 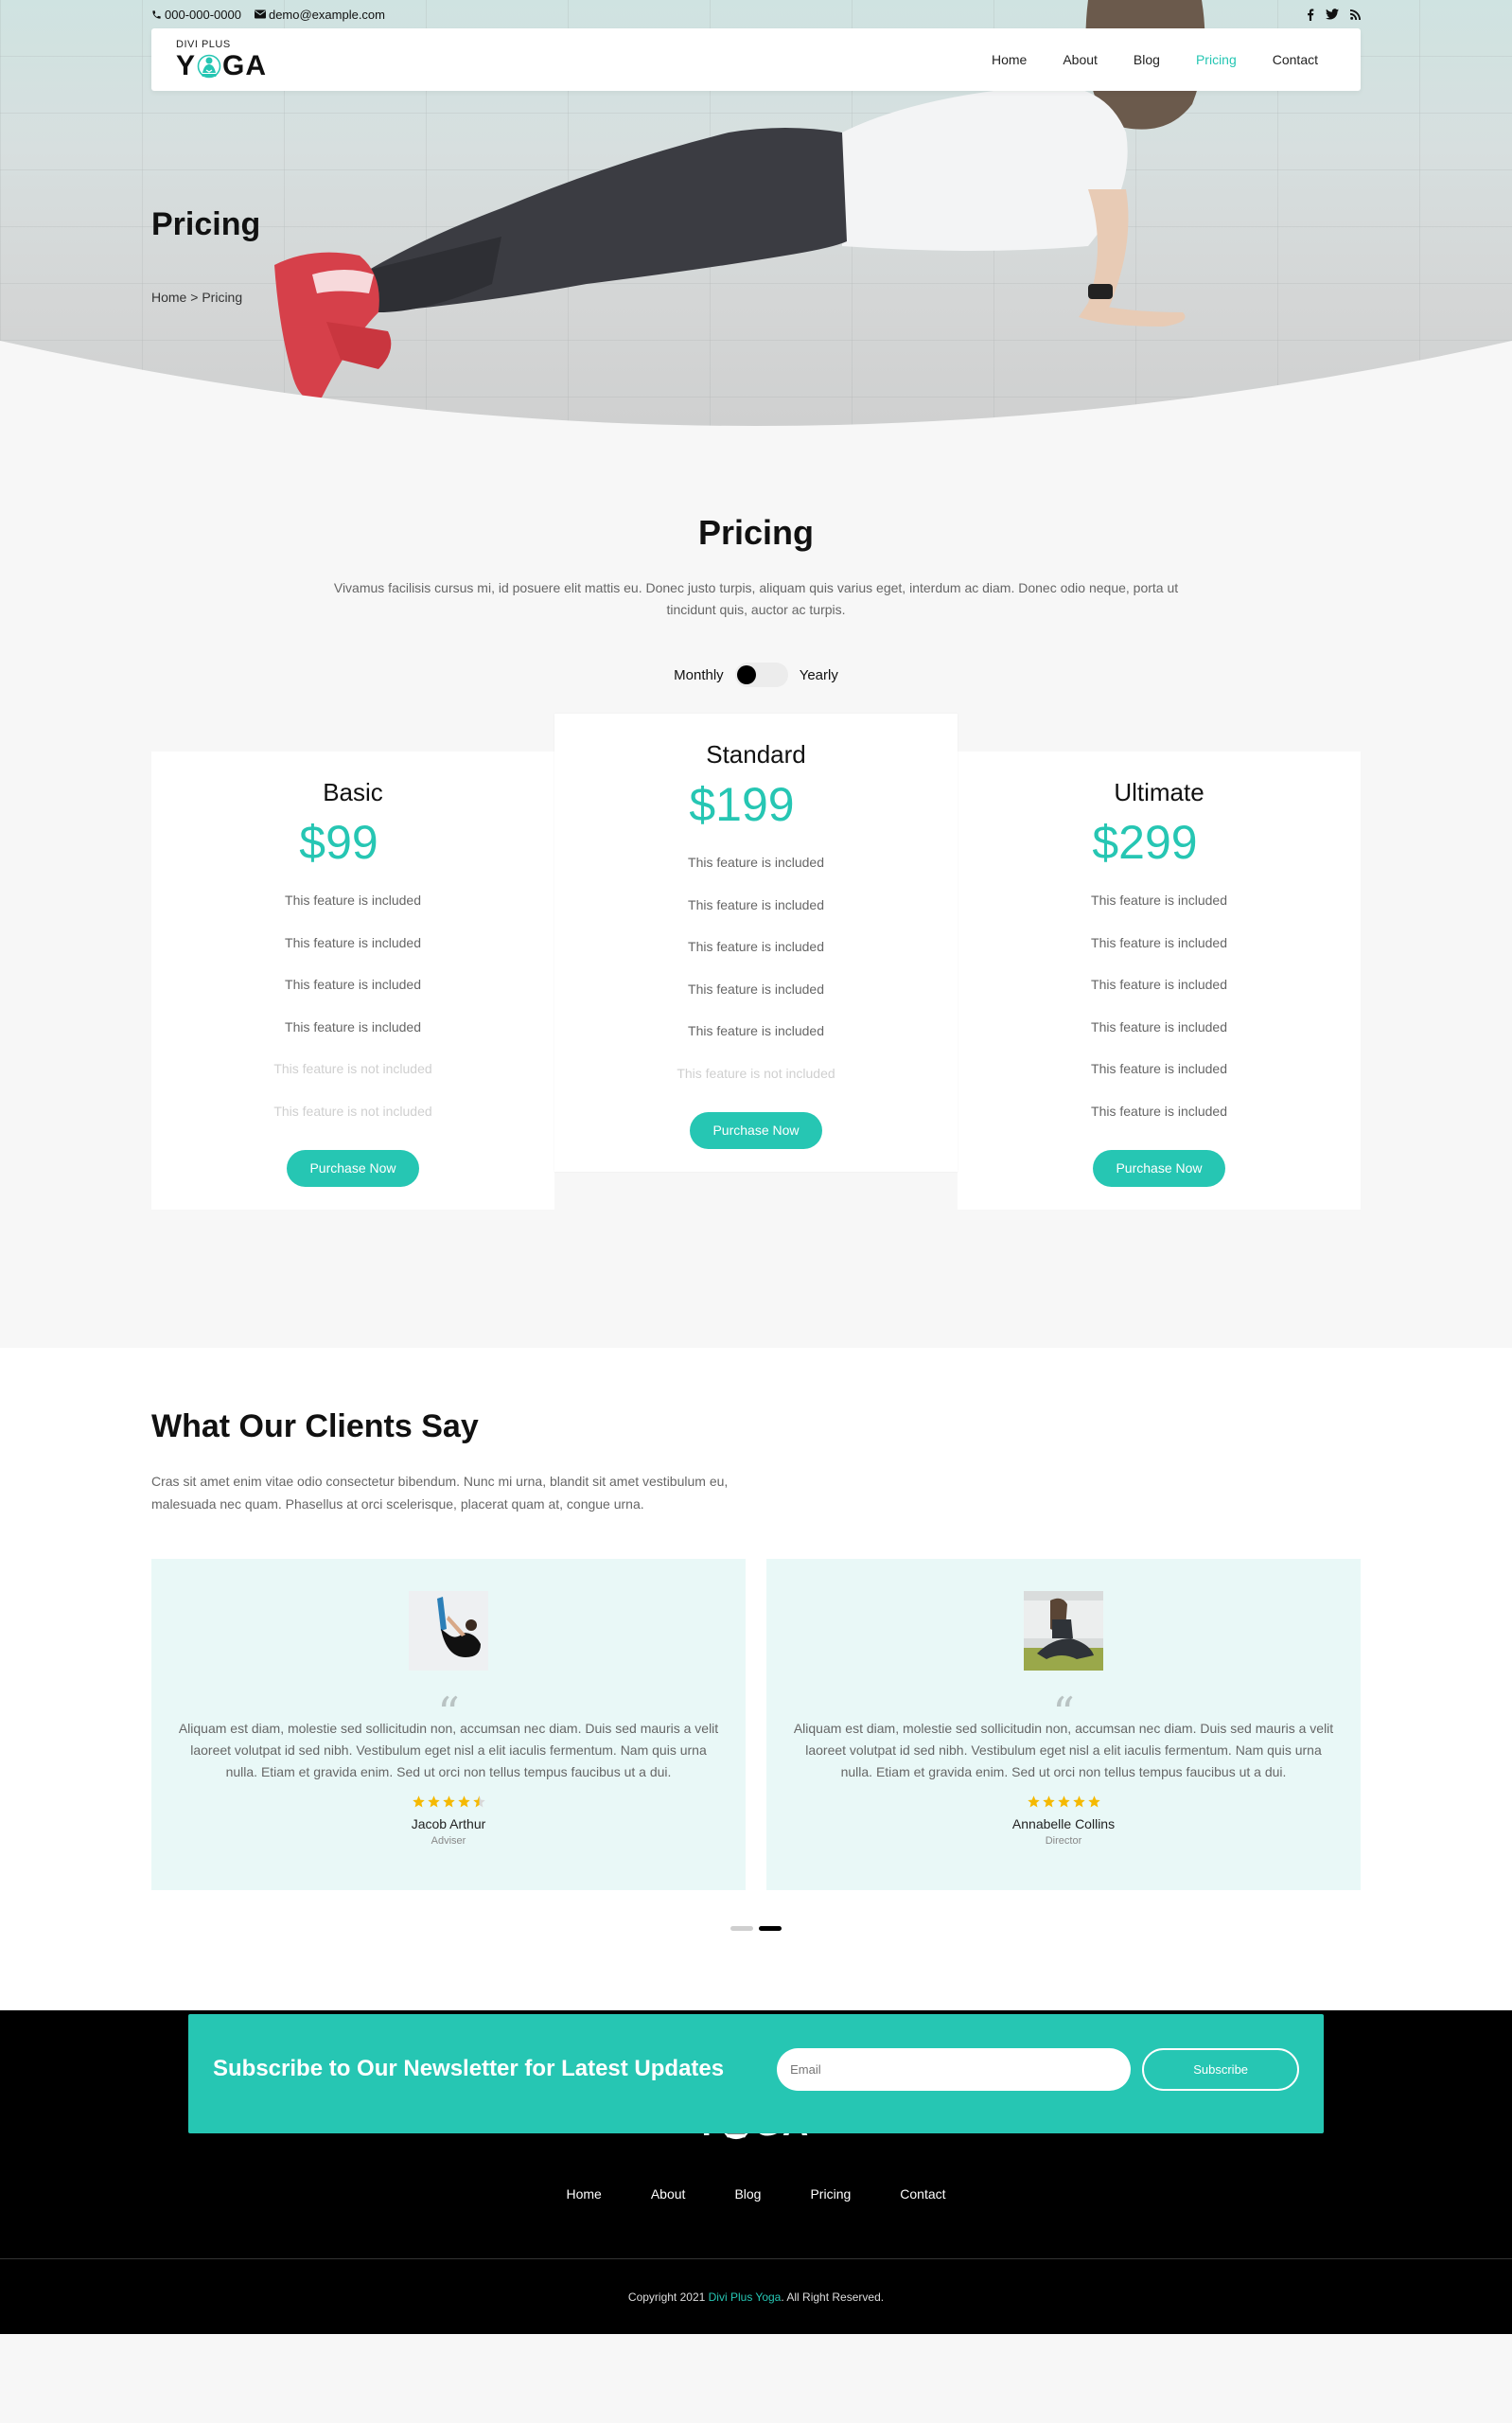 What do you see at coordinates (1145, 842) in the screenshot?
I see `plan-price: $299` at bounding box center [1145, 842].